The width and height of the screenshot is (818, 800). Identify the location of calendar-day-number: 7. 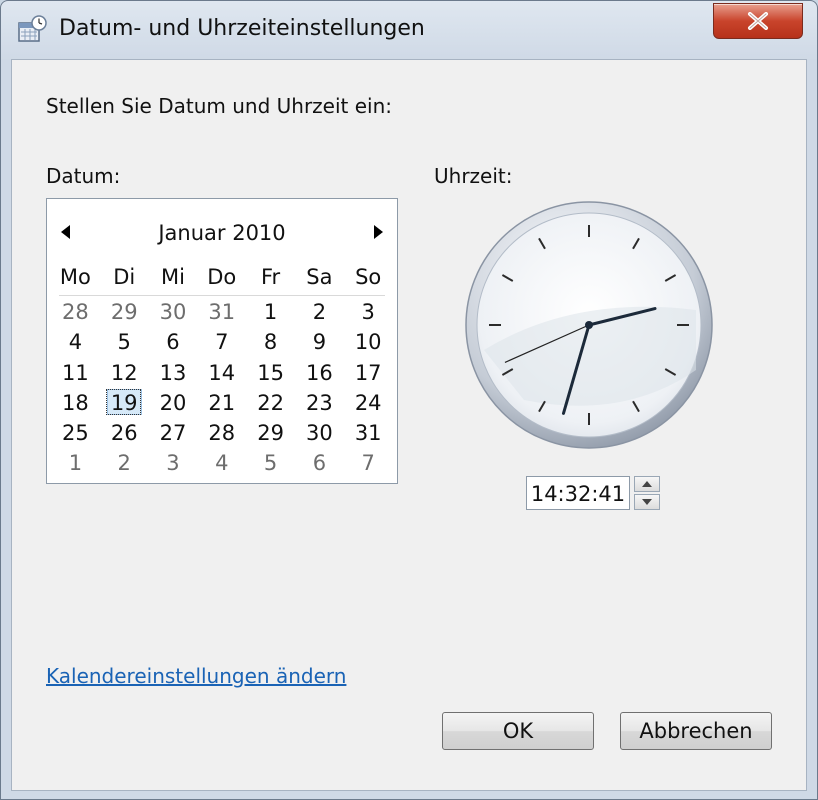
(368, 463).